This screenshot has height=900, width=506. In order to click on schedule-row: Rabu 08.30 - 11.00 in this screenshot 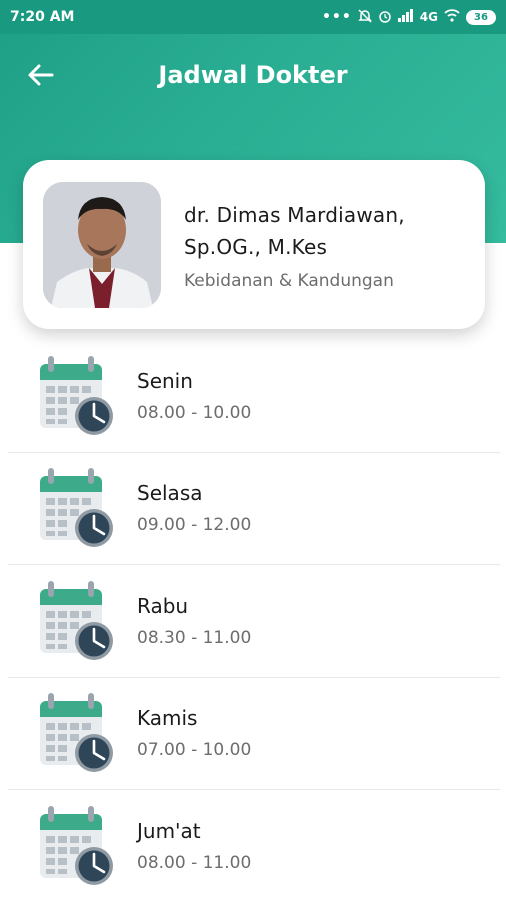, I will do `click(254, 621)`.